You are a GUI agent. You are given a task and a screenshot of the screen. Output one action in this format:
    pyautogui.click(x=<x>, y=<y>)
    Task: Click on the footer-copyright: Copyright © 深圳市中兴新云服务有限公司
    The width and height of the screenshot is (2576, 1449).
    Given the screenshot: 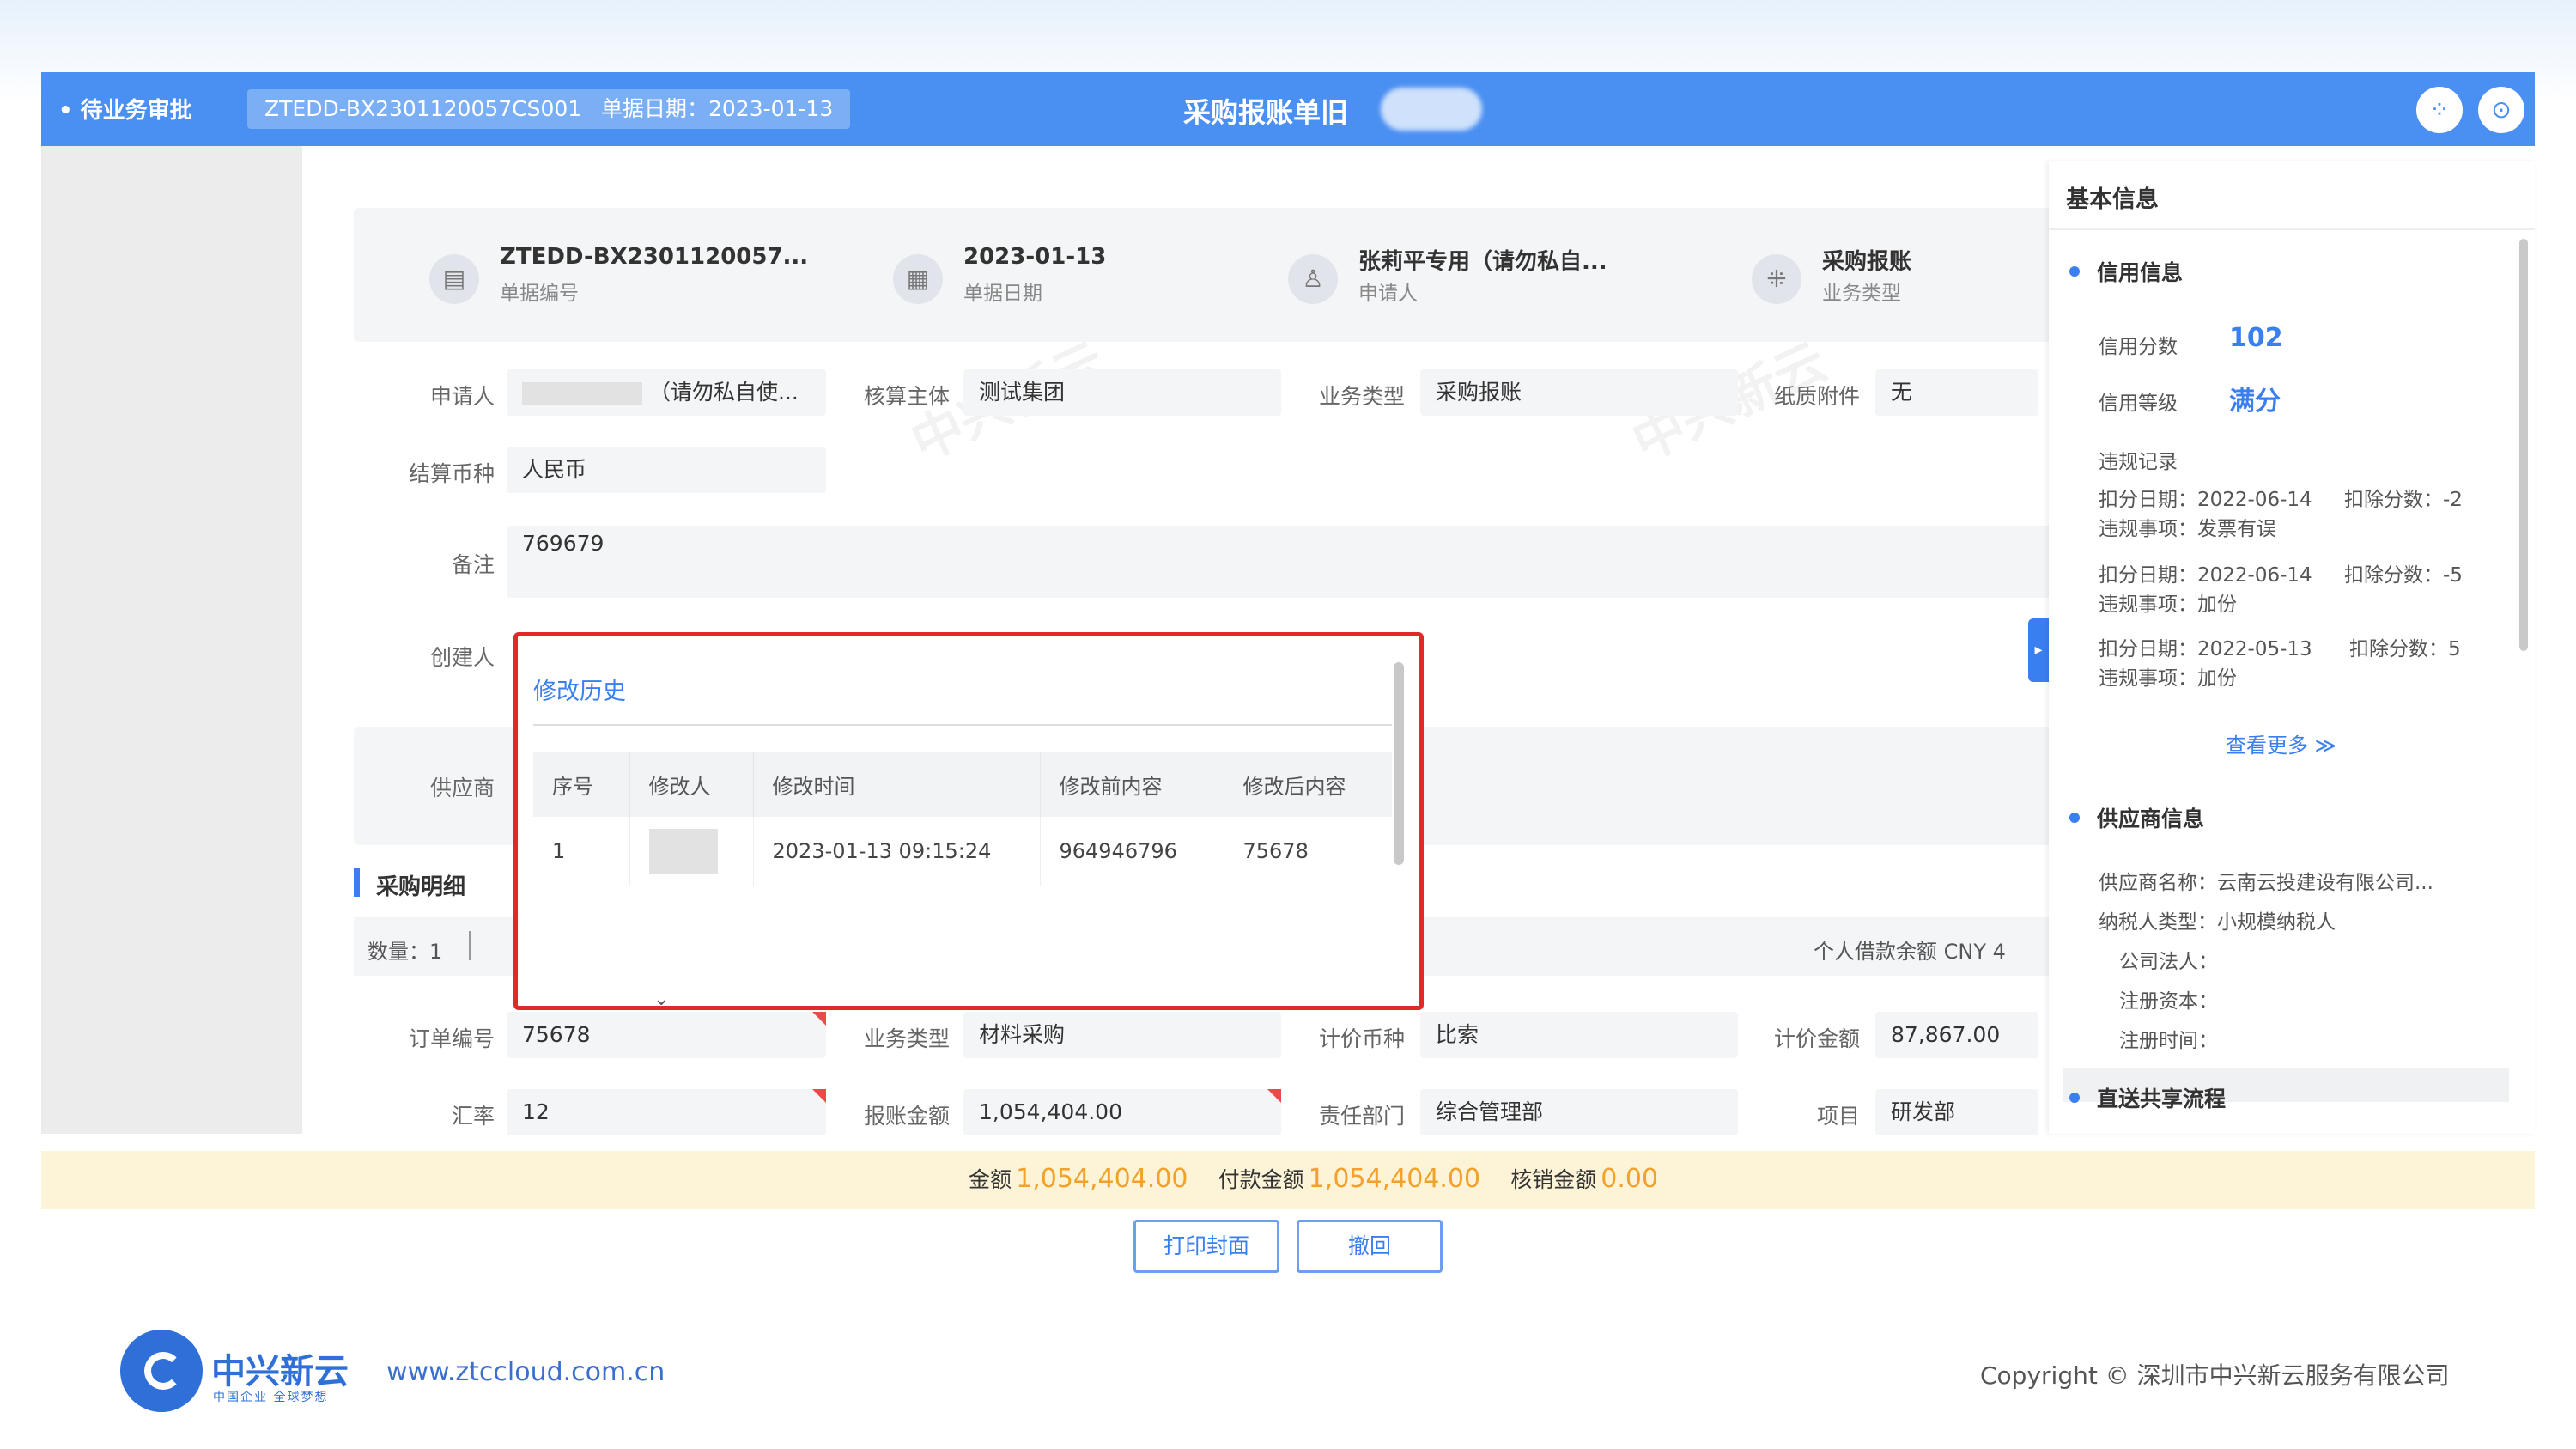 What is the action you would take?
    pyautogui.click(x=2215, y=1375)
    